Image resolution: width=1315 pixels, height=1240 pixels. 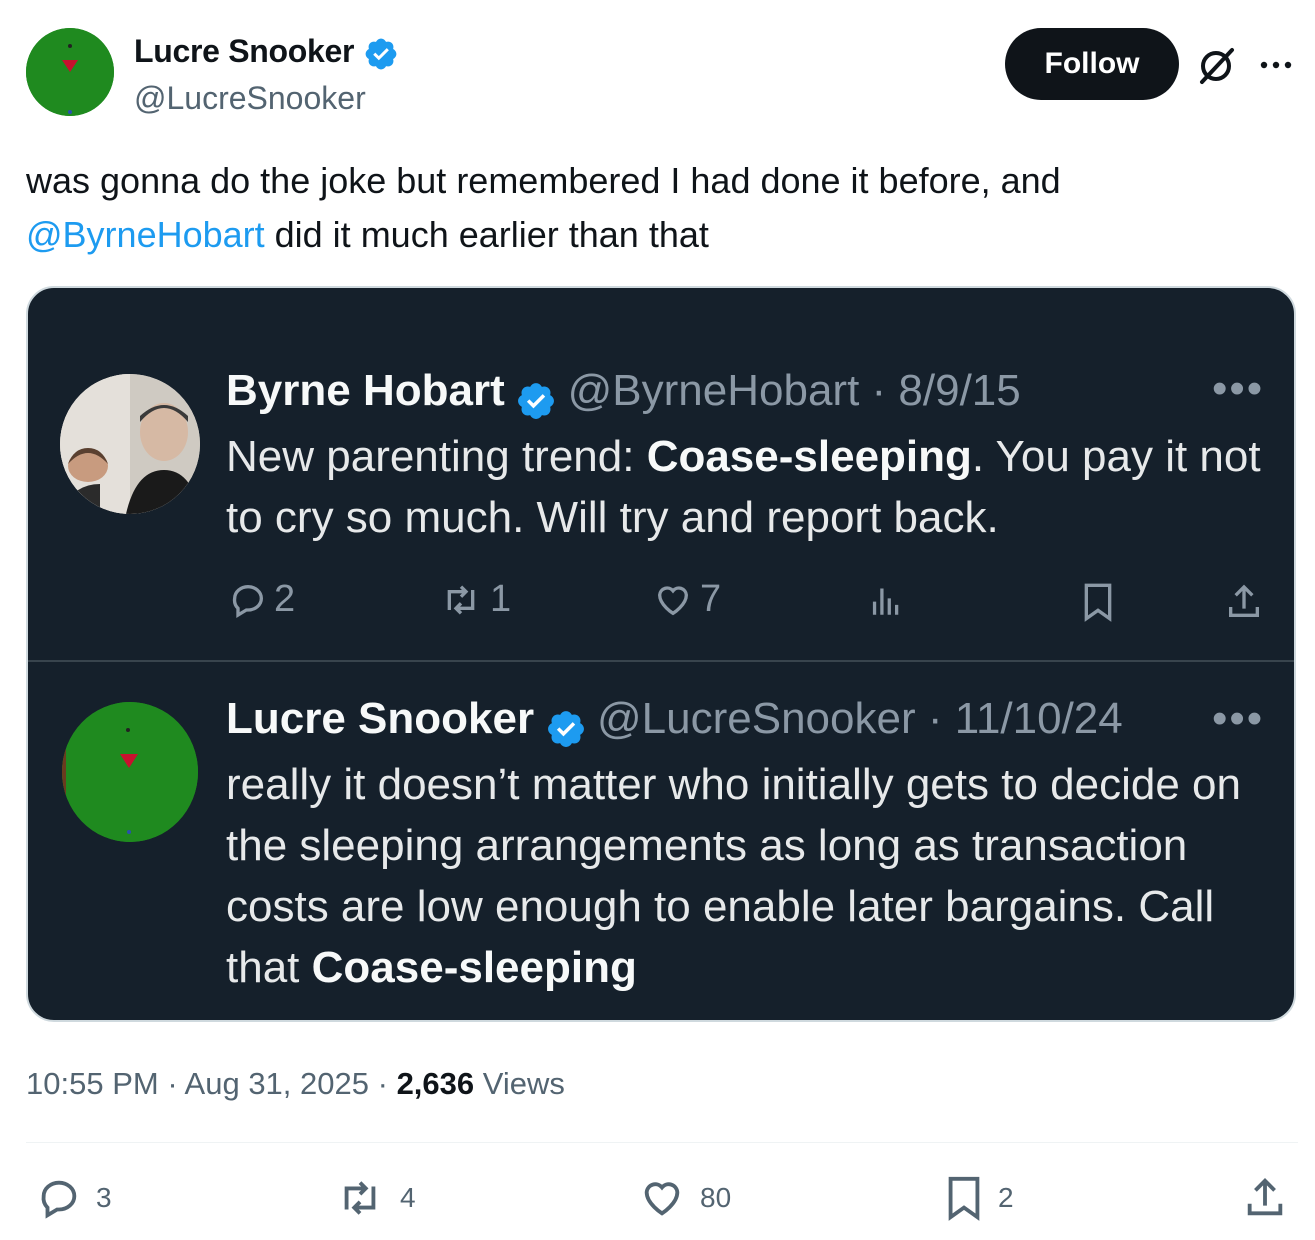 I want to click on views-label: Views, so click(x=523, y=1083).